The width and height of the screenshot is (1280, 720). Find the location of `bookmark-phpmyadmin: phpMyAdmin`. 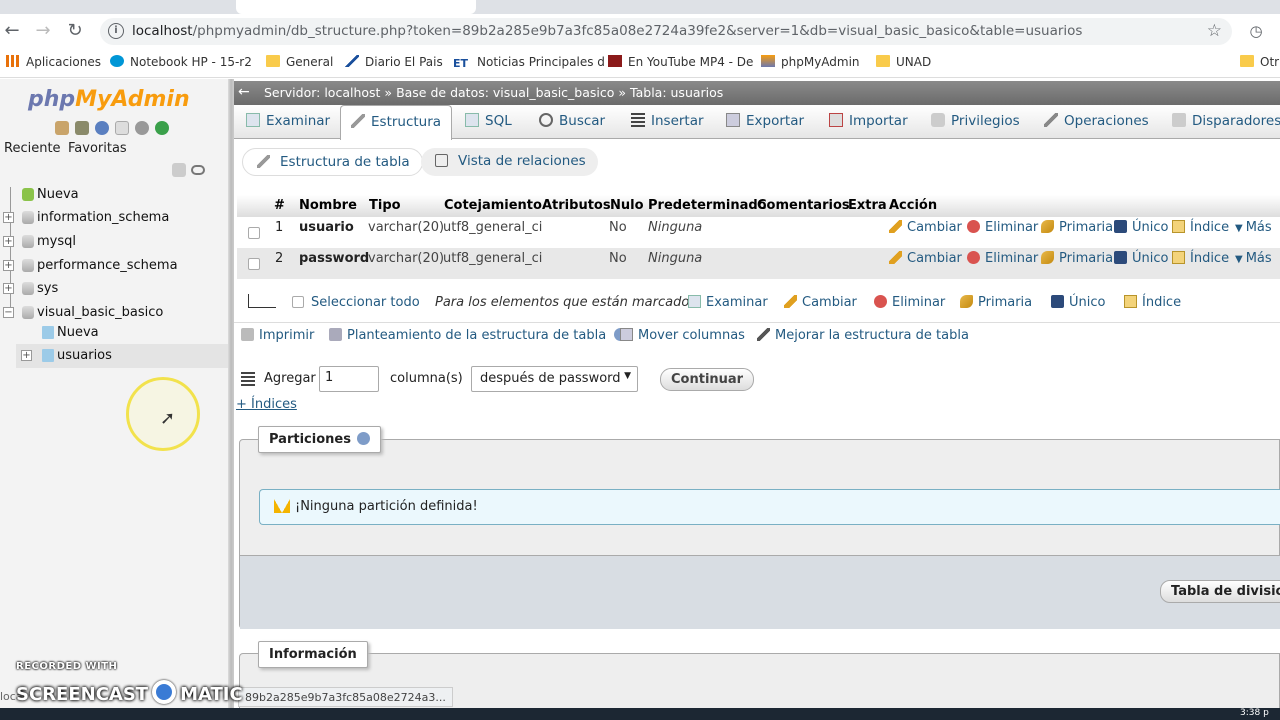

bookmark-phpmyadmin: phpMyAdmin is located at coordinates (810, 62).